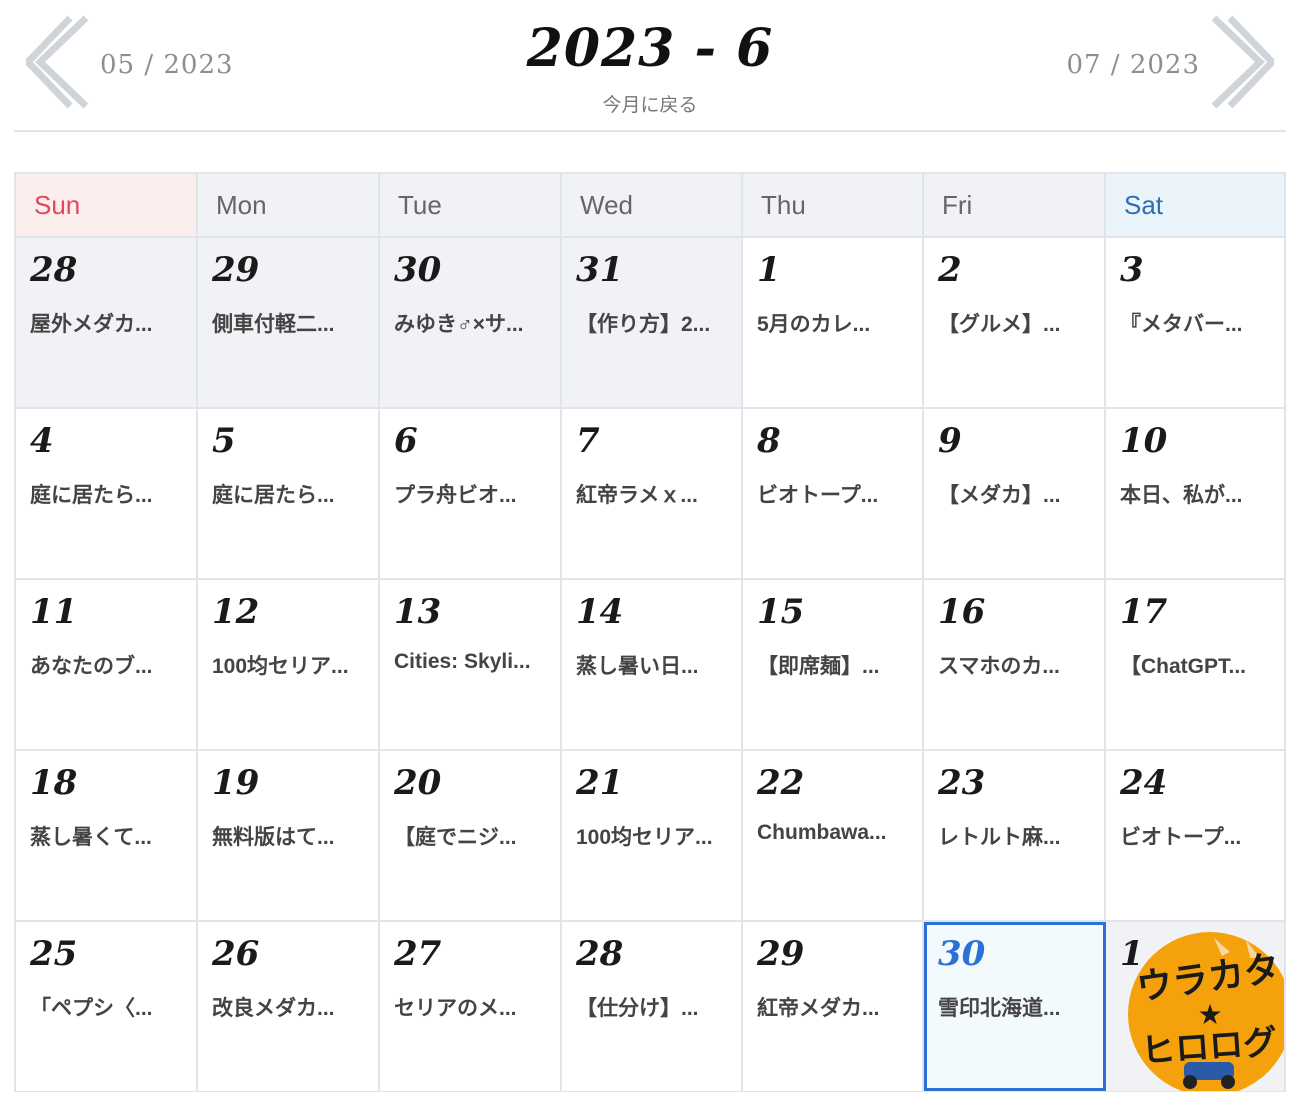  I want to click on day-number: 4, so click(42, 441).